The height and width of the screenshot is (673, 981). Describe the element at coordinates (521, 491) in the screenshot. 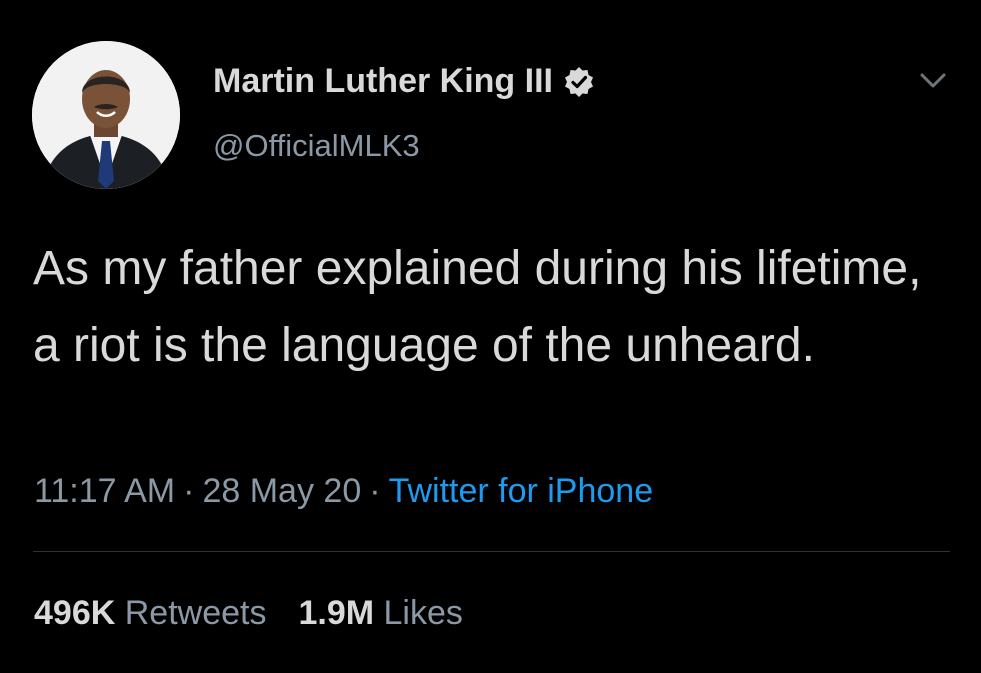

I see `tweet-source-link: Twitter for iPhone` at that location.